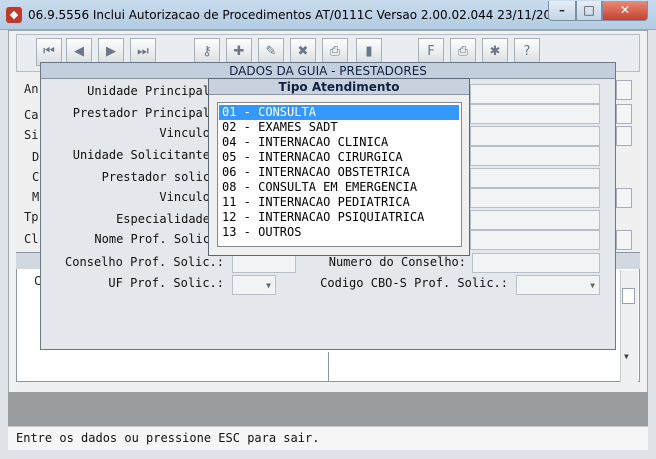 This screenshot has height=459, width=656. Describe the element at coordinates (414, 283) in the screenshot. I see `label-codigo-cbo: Codigo CBO-S Prof. Solic.:` at that location.